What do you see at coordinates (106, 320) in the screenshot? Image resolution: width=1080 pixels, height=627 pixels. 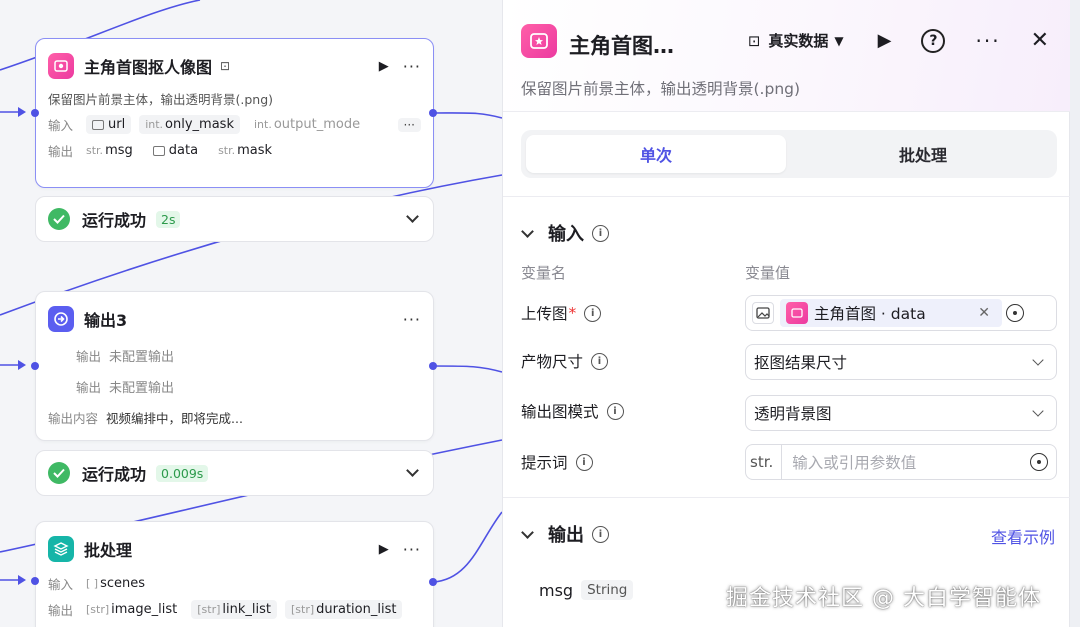 I see `node-title: 输出3` at bounding box center [106, 320].